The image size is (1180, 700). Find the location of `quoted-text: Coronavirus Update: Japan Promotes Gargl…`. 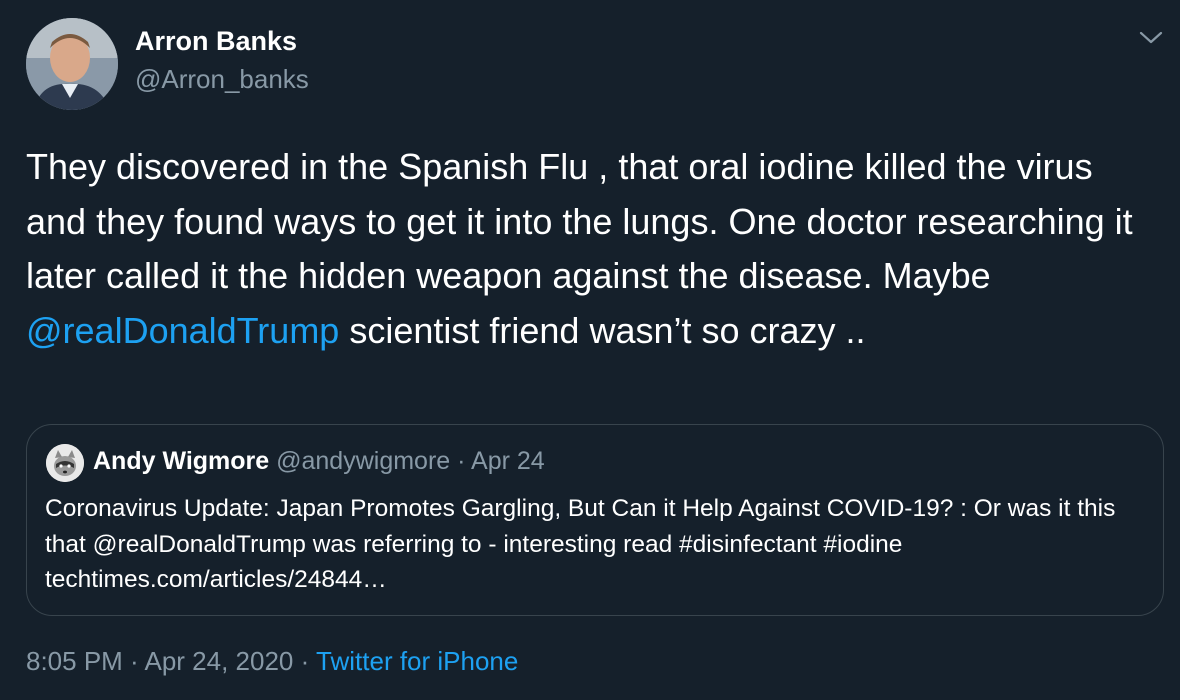

quoted-text: Coronavirus Update: Japan Promotes Gargl… is located at coordinates (580, 544).